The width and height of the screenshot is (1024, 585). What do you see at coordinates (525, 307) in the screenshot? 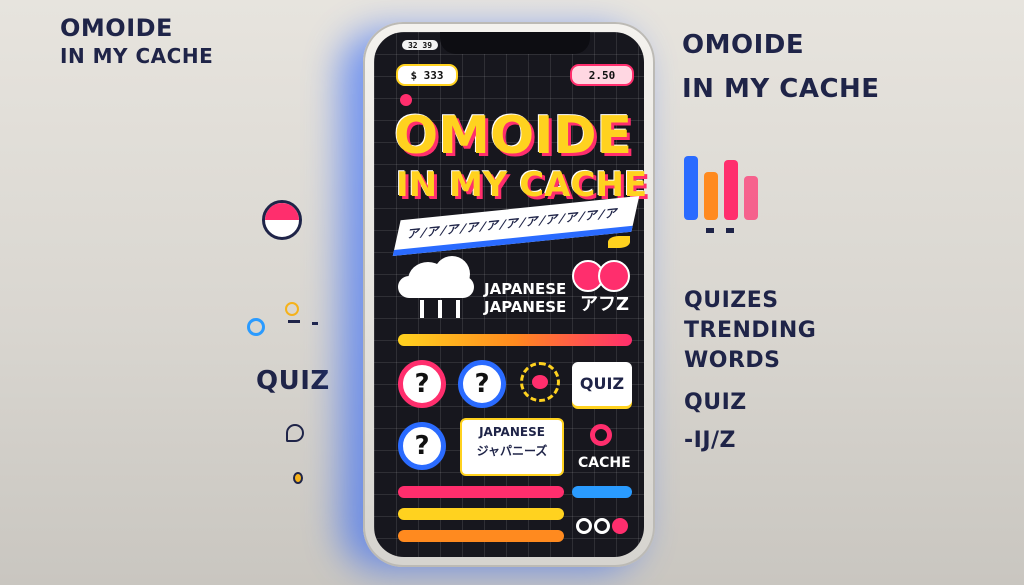
I see `japanese-line2: JAPANESE` at bounding box center [525, 307].